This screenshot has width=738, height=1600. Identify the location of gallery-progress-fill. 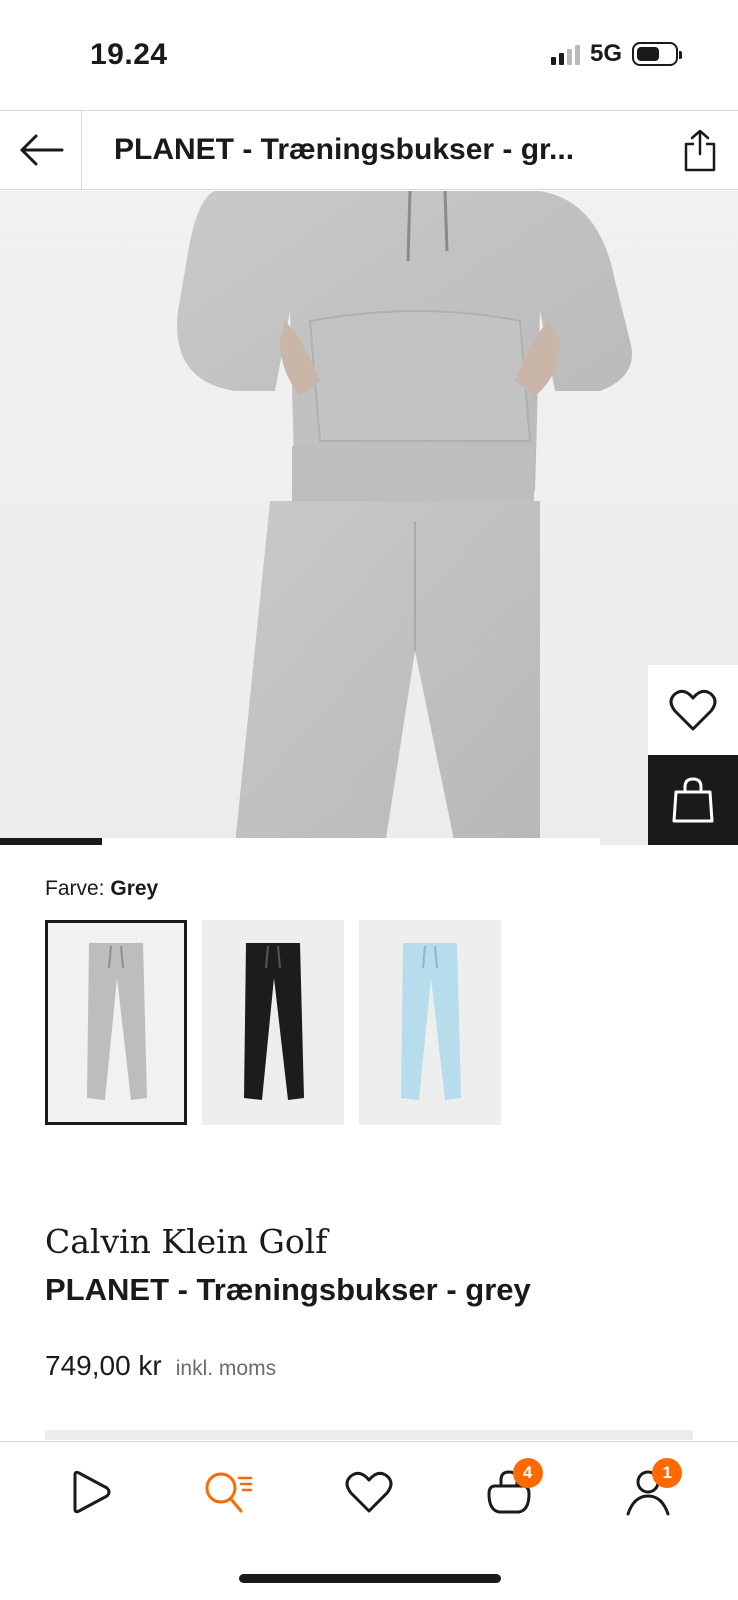
(51, 841).